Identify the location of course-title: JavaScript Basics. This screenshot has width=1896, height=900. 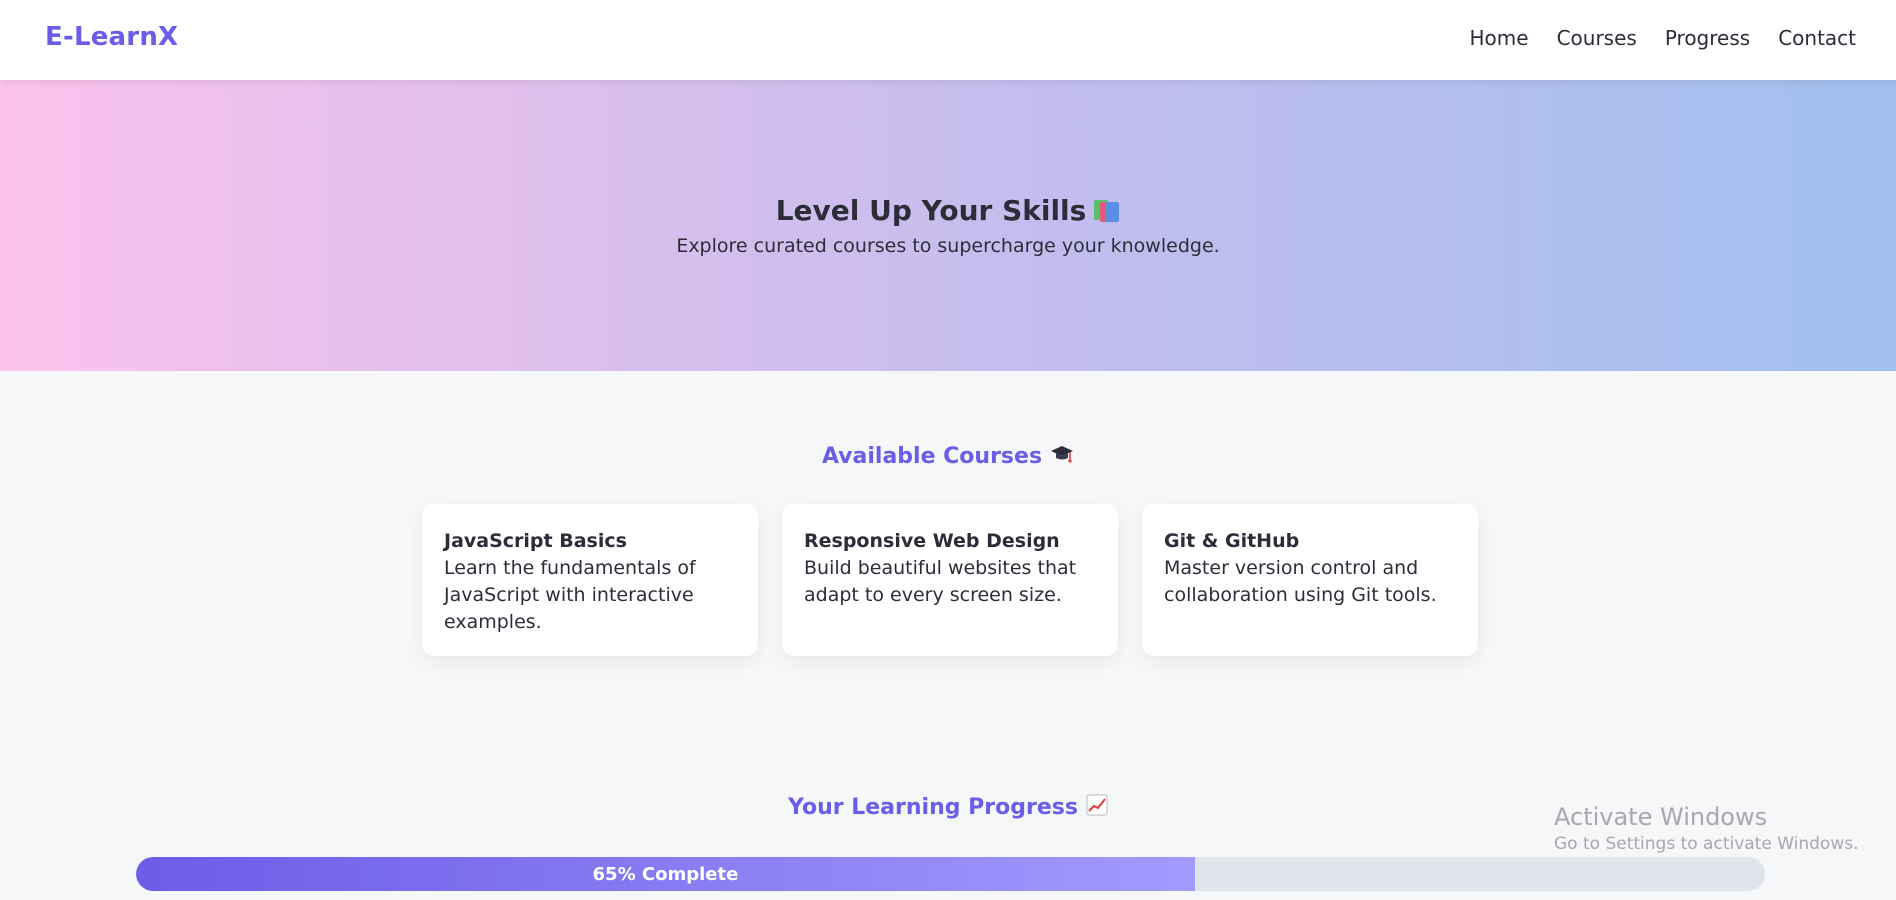
(535, 541).